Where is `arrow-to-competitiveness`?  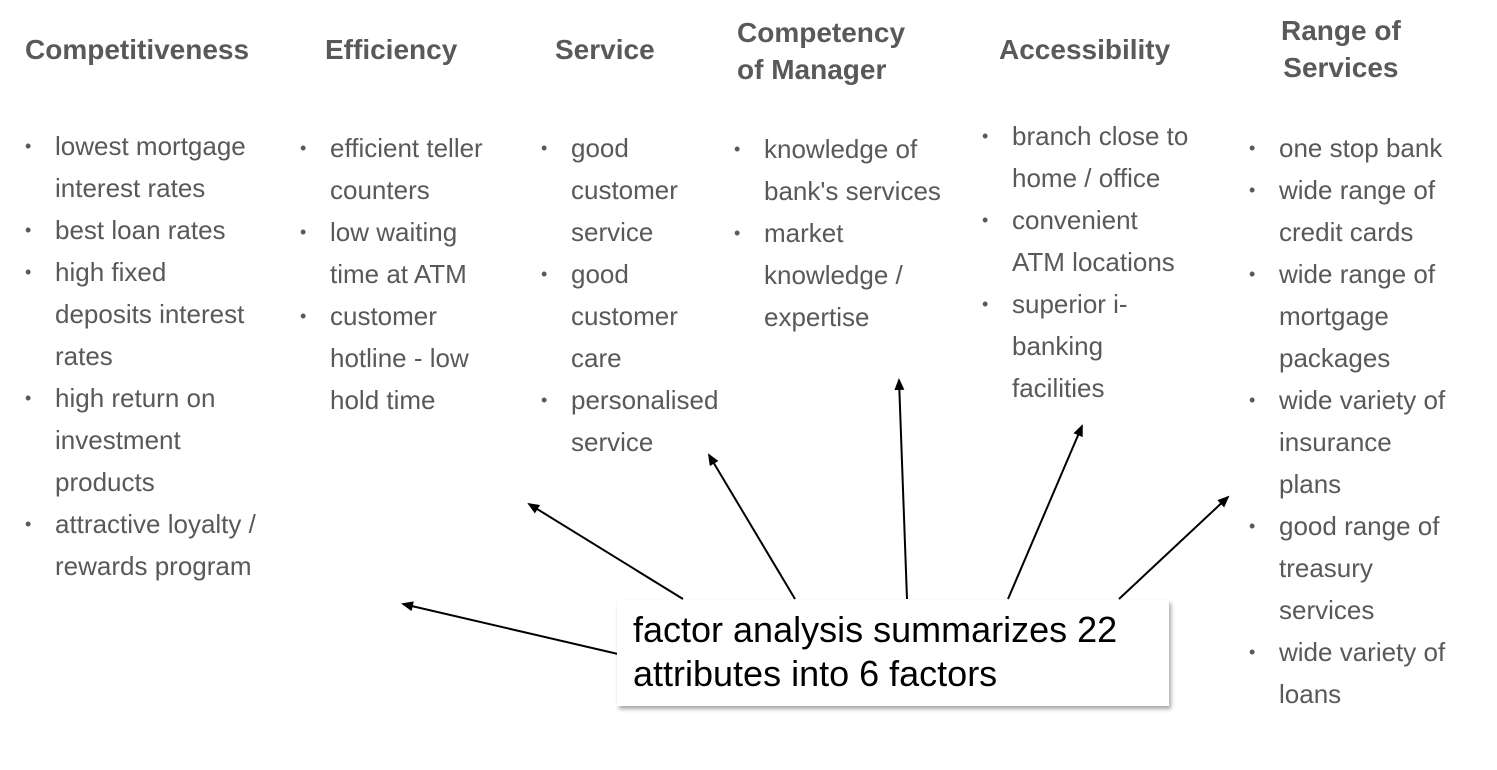
arrow-to-competitiveness is located at coordinates (510, 628).